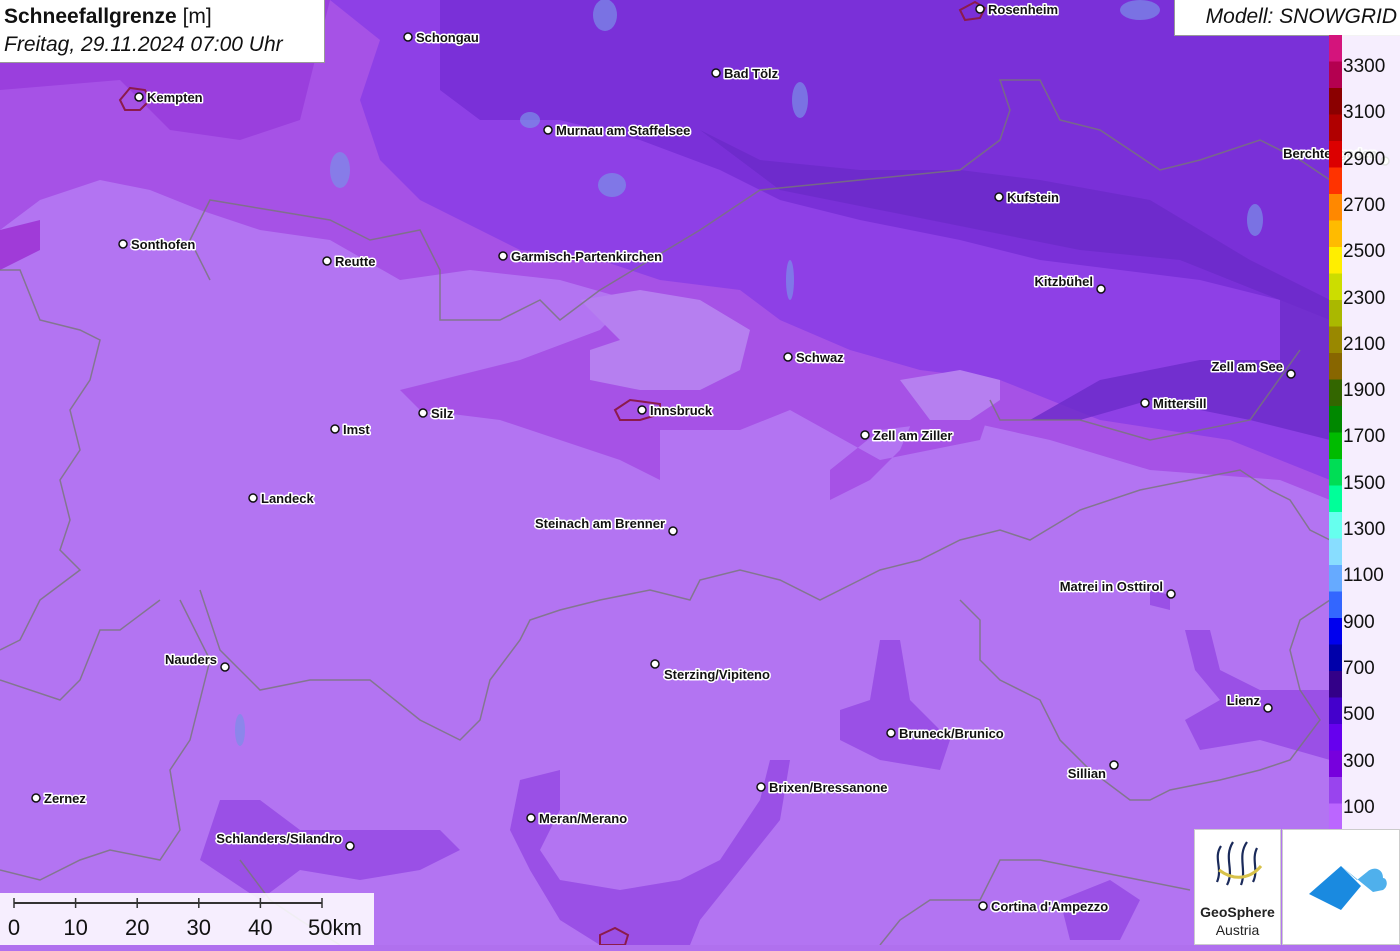 This screenshot has width=1400, height=951. I want to click on scale-label: 30, so click(199, 927).